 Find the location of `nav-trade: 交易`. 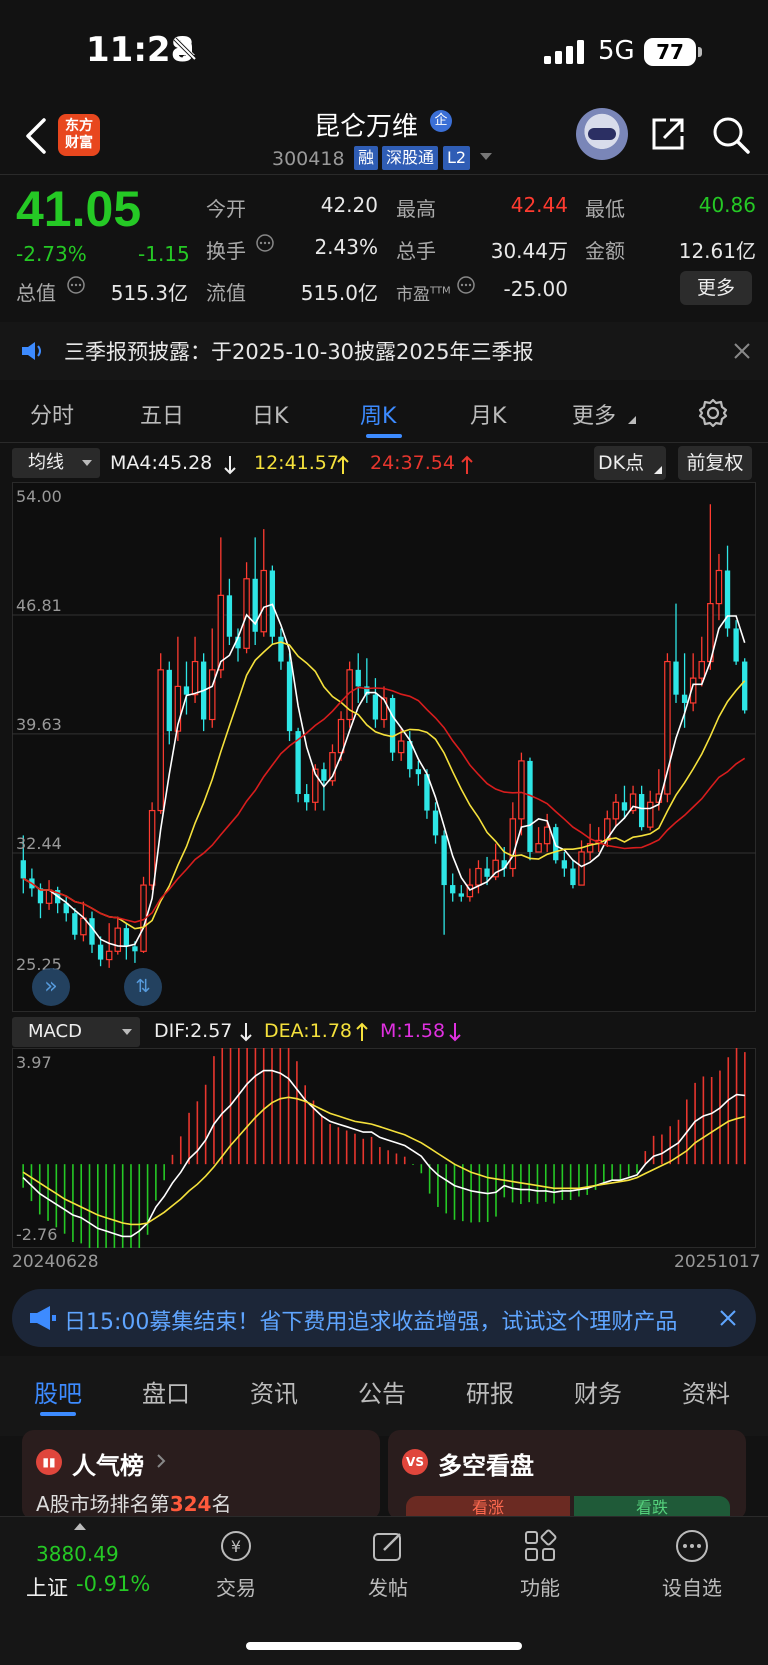

nav-trade: 交易 is located at coordinates (236, 1586).